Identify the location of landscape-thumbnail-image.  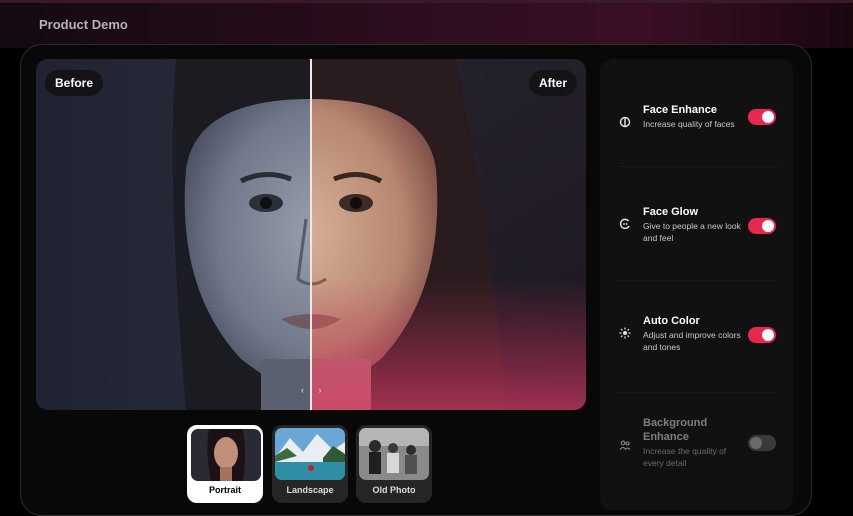
(310, 454).